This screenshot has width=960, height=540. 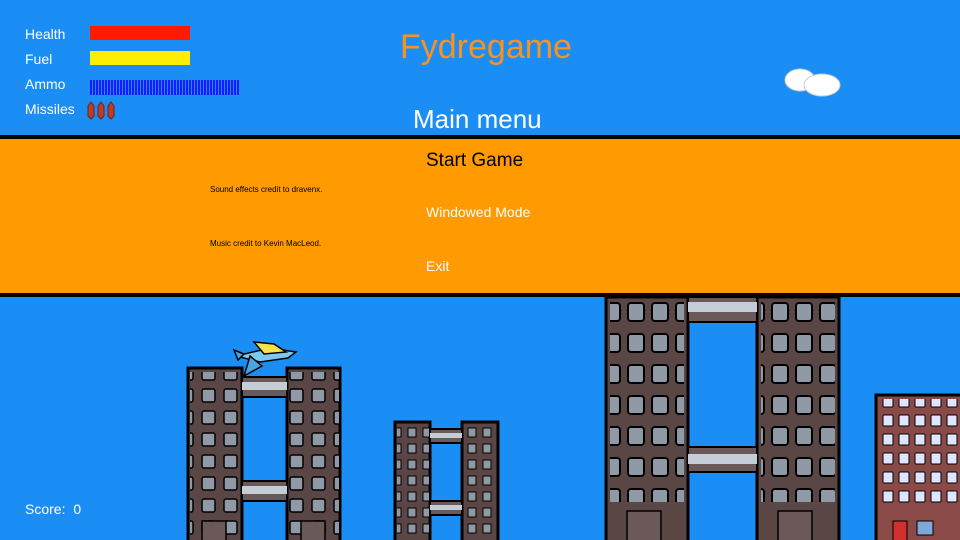 What do you see at coordinates (446, 480) in the screenshot?
I see `building-middle` at bounding box center [446, 480].